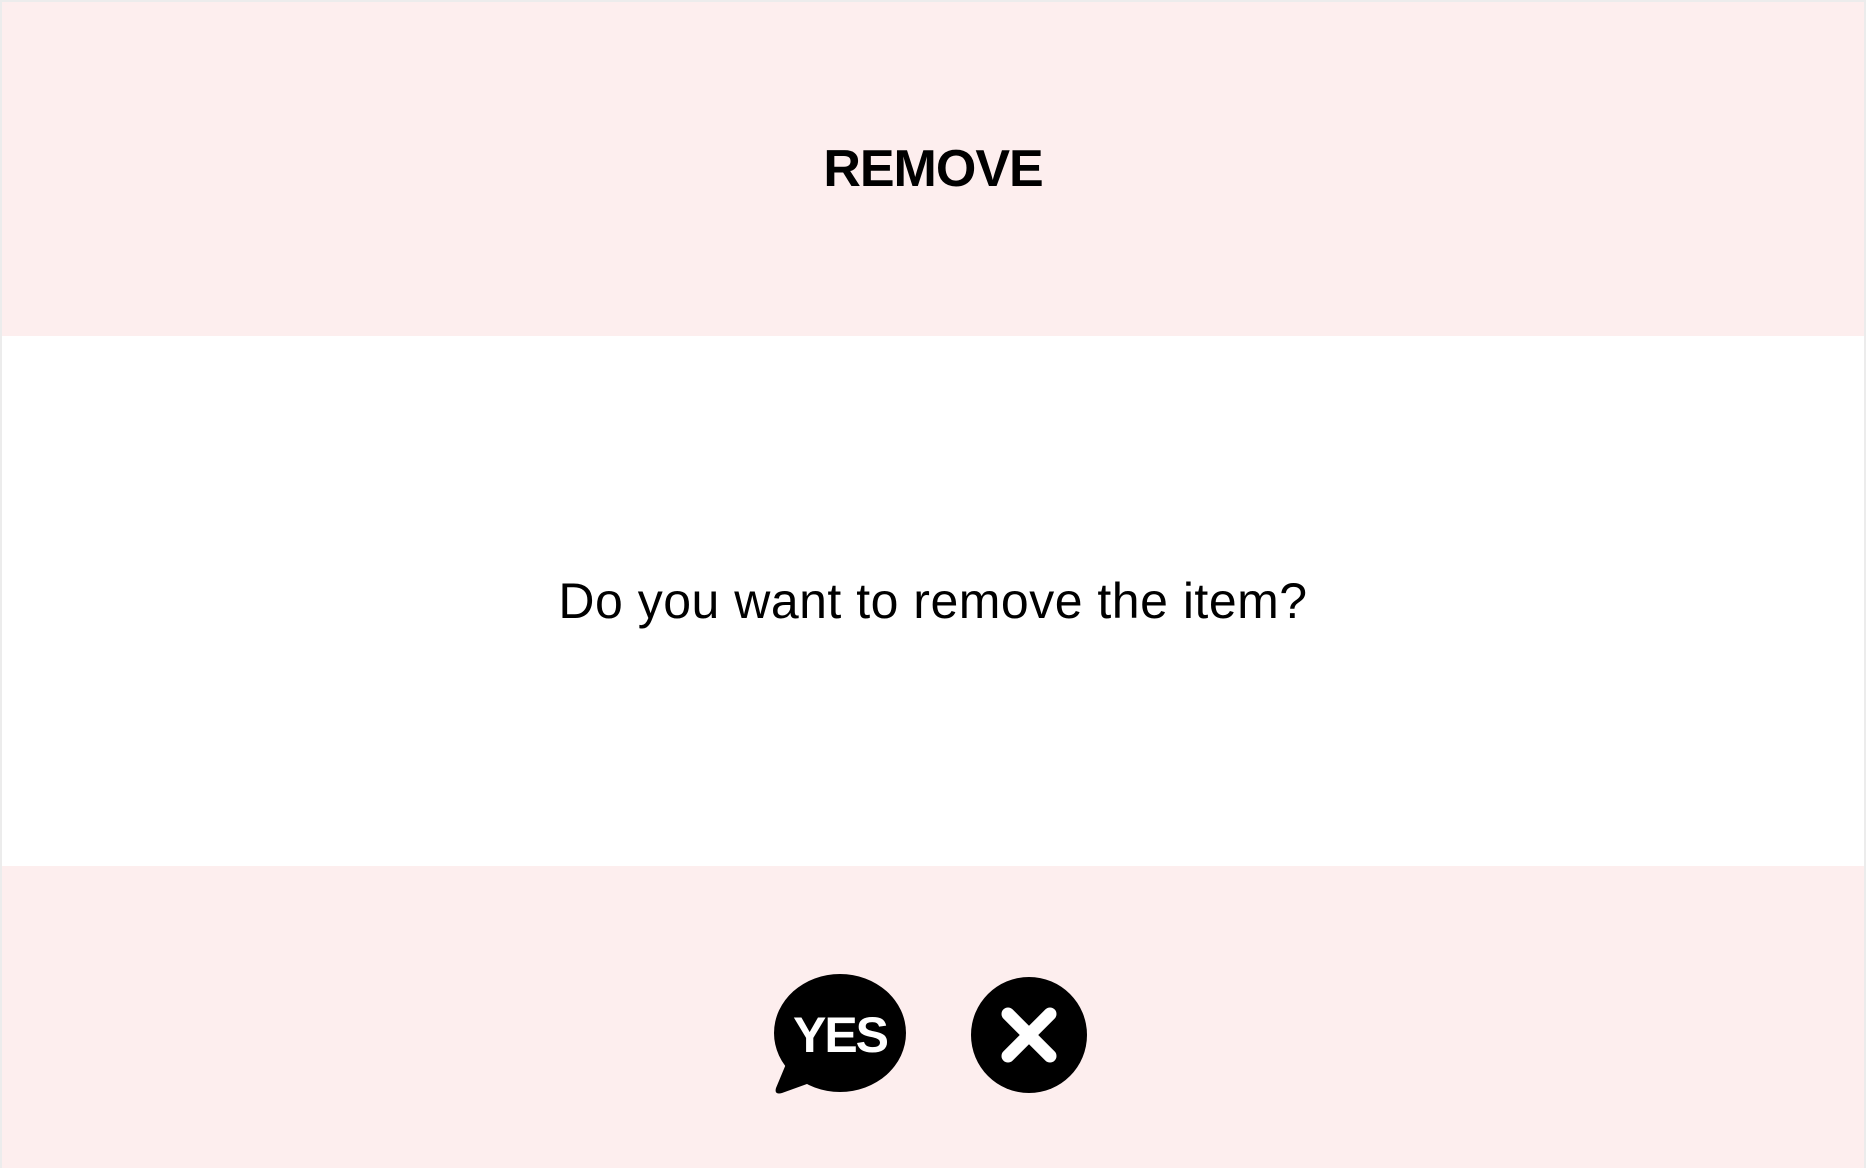  I want to click on dialog-title: REMOVE, so click(933, 169).